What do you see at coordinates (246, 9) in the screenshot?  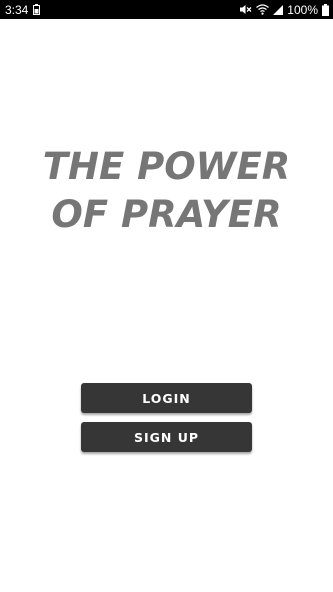 I see `mute-icon` at bounding box center [246, 9].